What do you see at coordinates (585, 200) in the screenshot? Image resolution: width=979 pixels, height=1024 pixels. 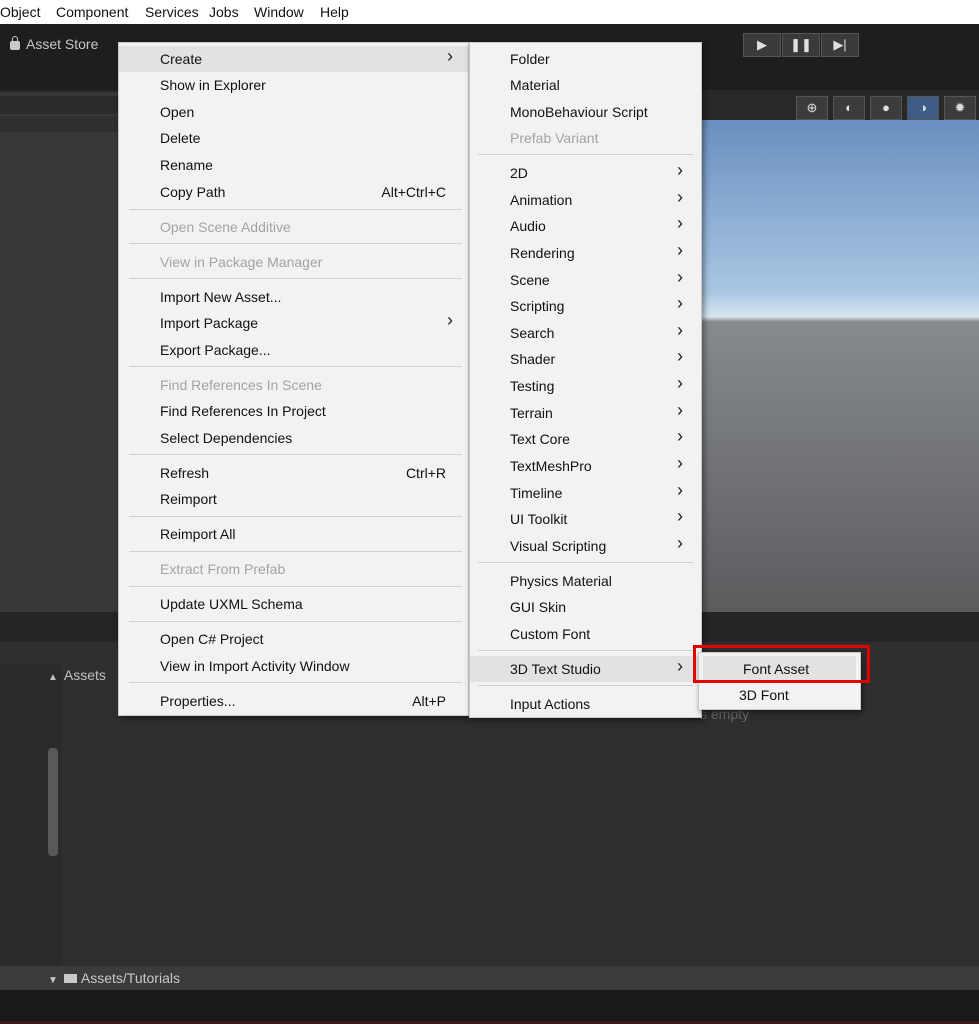 I see `menu-item-animation: Animation ›` at bounding box center [585, 200].